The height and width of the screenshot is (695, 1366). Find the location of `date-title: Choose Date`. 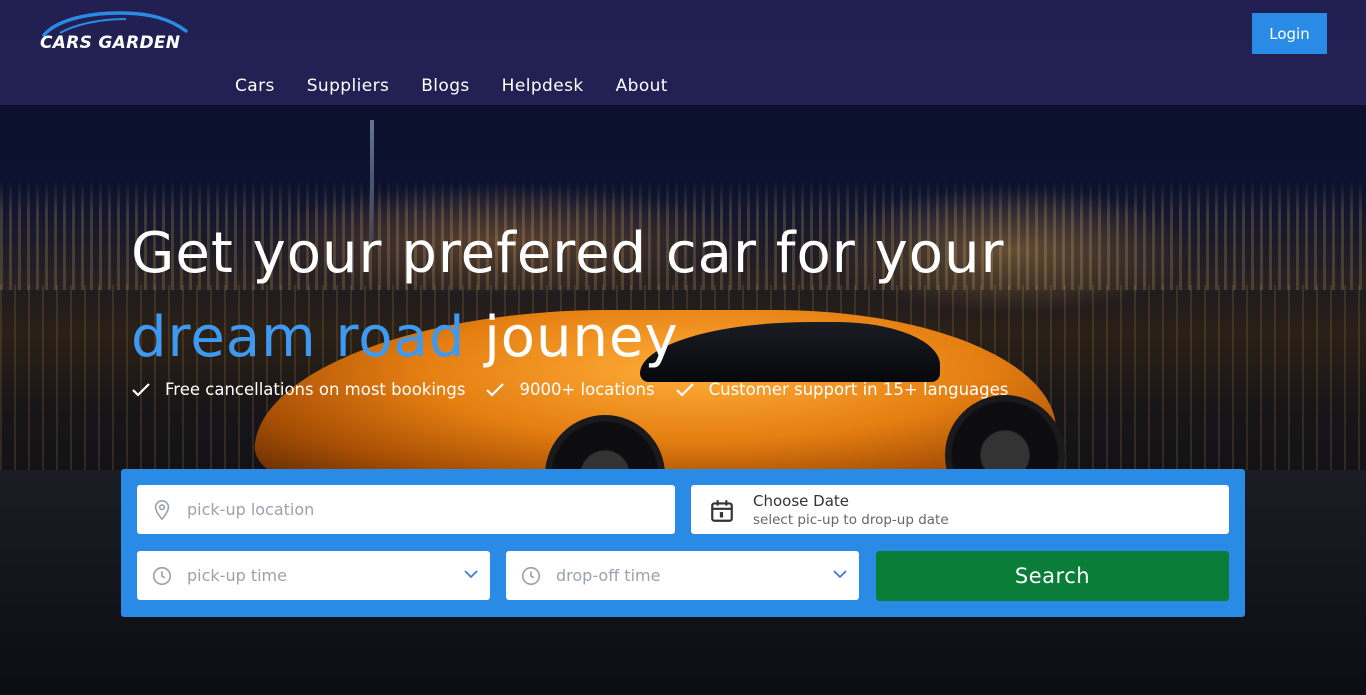

date-title: Choose Date is located at coordinates (801, 501).